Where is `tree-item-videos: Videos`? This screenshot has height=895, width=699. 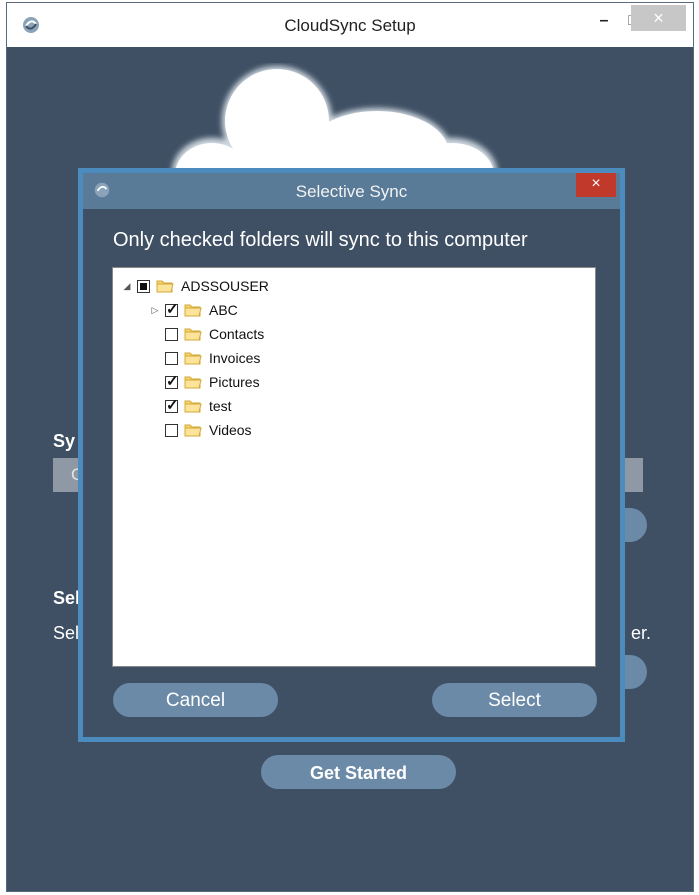 tree-item-videos: Videos is located at coordinates (200, 430).